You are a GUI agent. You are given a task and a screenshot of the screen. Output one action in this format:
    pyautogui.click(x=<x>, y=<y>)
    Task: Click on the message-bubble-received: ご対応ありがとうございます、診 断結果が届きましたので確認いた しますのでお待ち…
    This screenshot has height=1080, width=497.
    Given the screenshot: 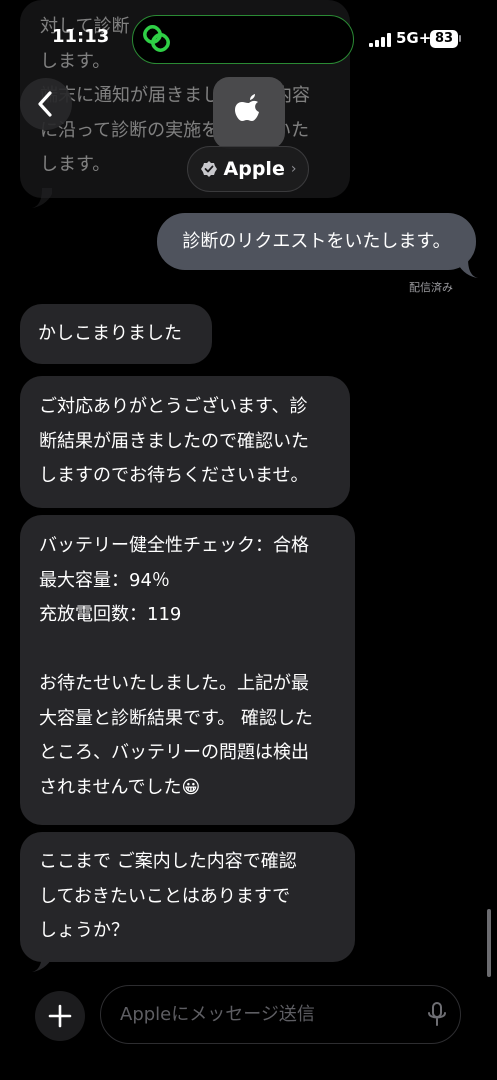 What is the action you would take?
    pyautogui.click(x=185, y=442)
    